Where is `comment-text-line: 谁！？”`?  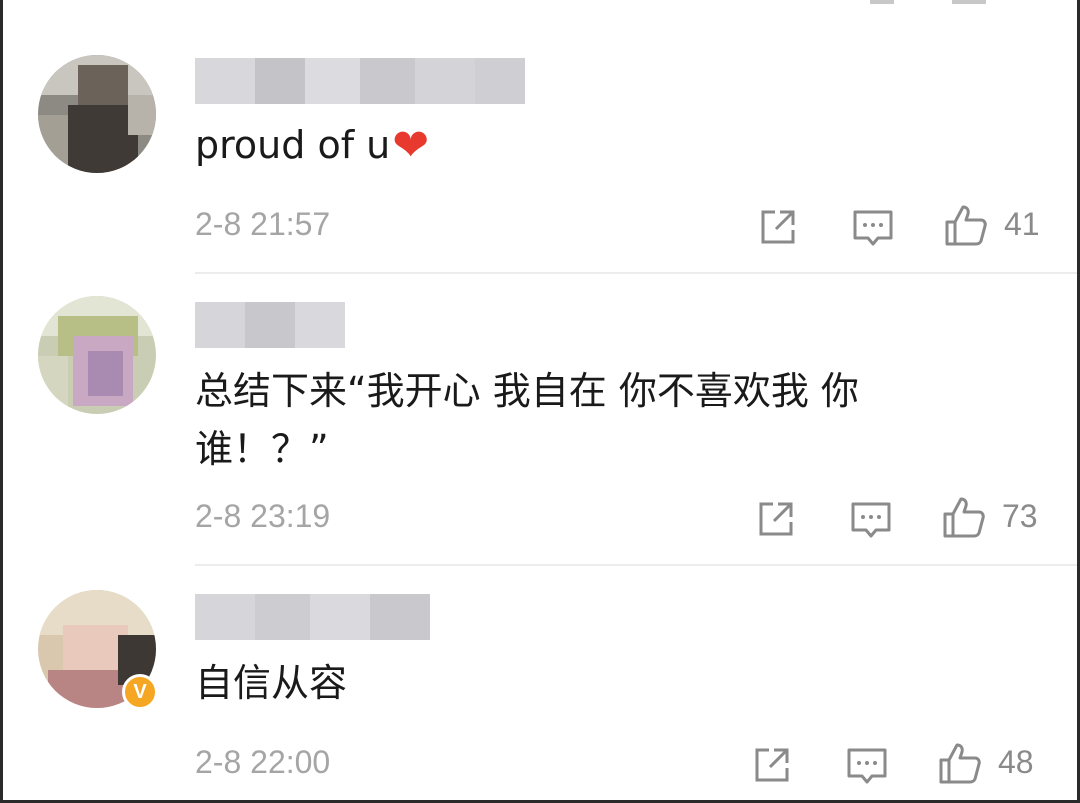 comment-text-line: 谁！？” is located at coordinates (262, 449).